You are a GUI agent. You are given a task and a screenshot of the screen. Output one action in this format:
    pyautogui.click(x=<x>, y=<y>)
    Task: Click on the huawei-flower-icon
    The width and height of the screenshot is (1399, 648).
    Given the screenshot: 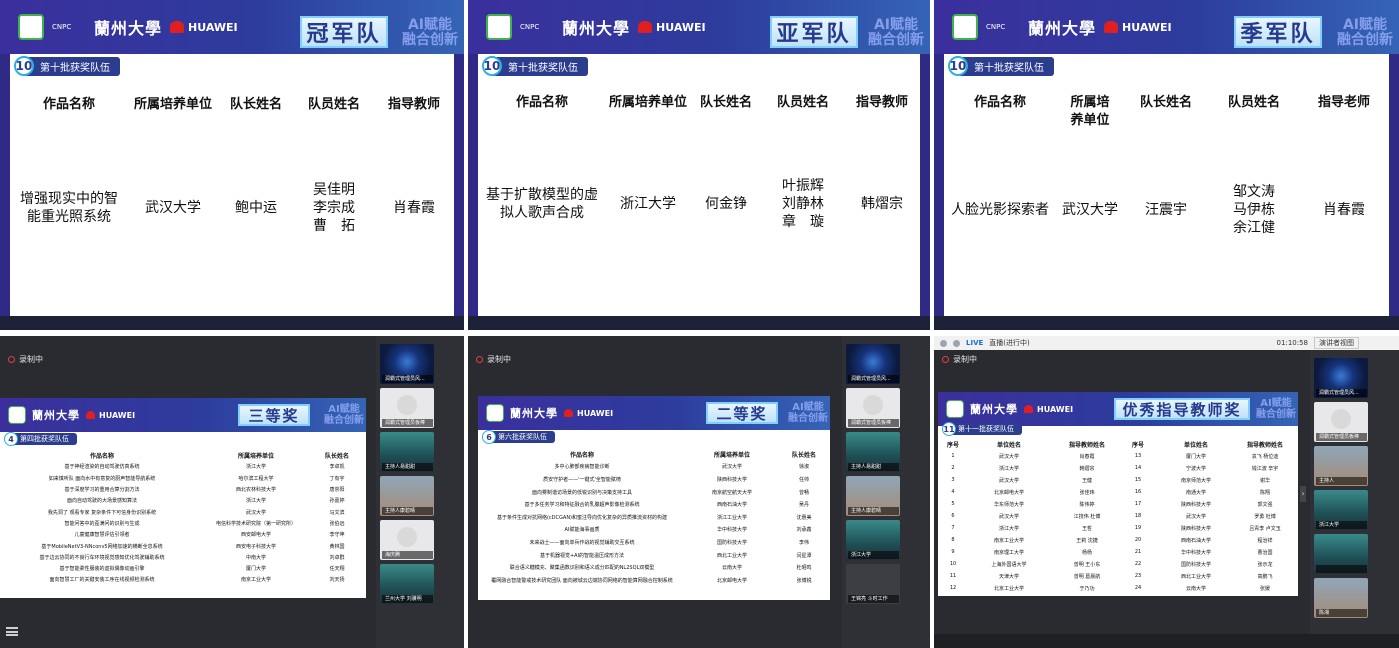 What is the action you would take?
    pyautogui.click(x=568, y=413)
    